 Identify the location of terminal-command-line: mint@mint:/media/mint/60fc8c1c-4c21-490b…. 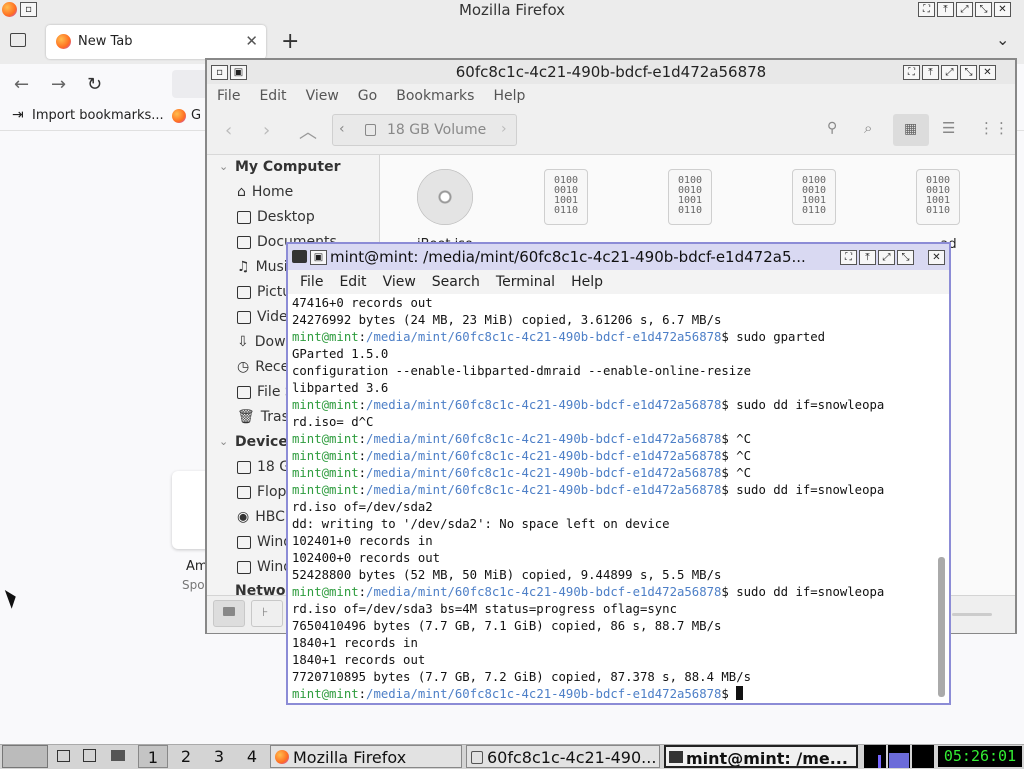
(613, 439).